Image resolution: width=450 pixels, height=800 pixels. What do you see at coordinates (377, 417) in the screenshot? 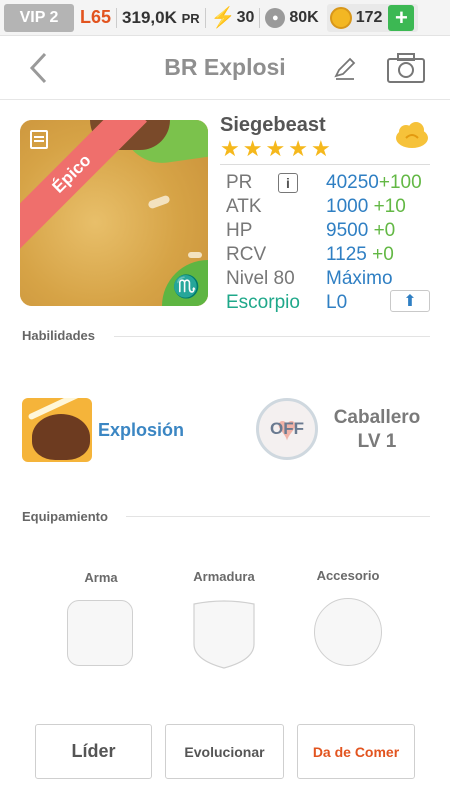
I see `leader-skill-title: Caballero` at bounding box center [377, 417].